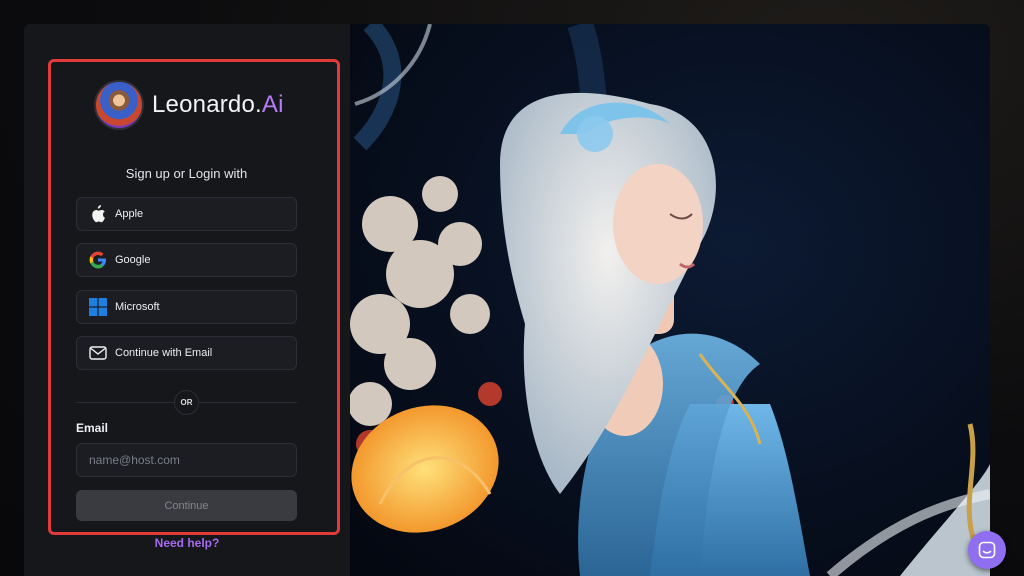  I want to click on email-login-button: Continue with Email, so click(186, 353).